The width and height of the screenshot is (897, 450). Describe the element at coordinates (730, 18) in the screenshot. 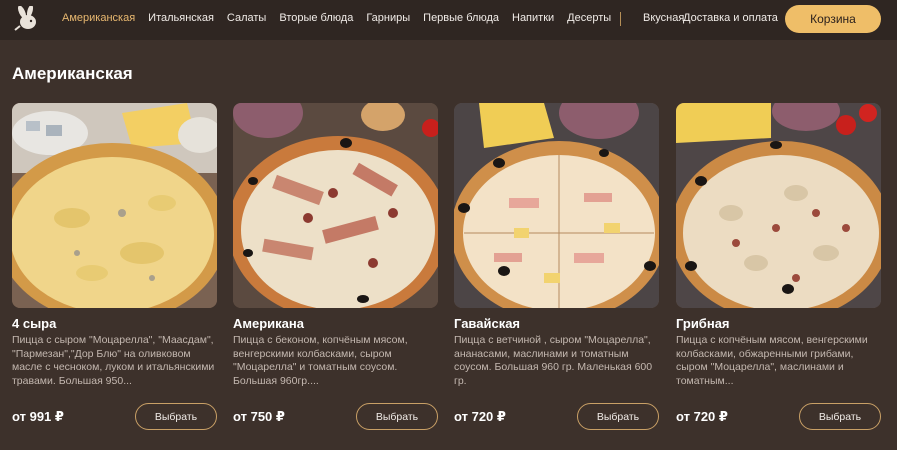

I see `link-delivery-payment: Доставка и оплата` at that location.